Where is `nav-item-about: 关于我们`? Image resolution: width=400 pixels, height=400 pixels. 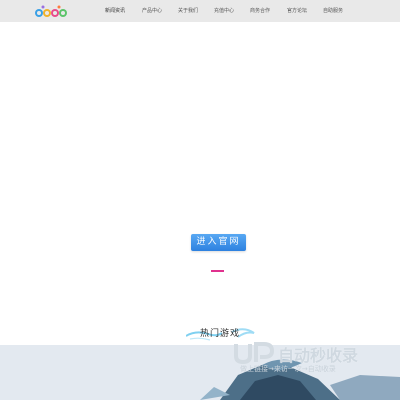 nav-item-about: 关于我们 is located at coordinates (188, 11).